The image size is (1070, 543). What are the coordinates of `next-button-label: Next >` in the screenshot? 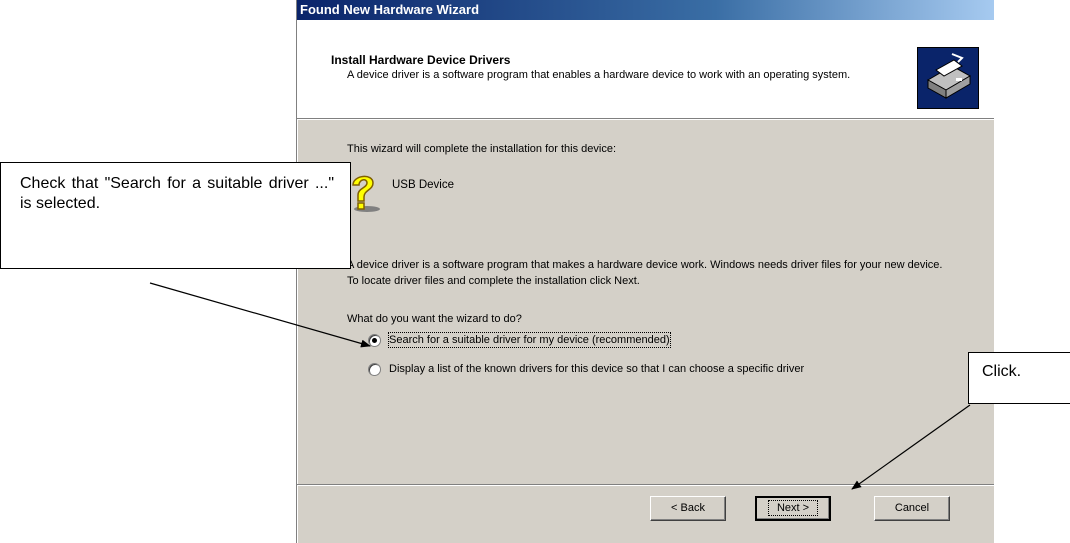 It's located at (793, 508).